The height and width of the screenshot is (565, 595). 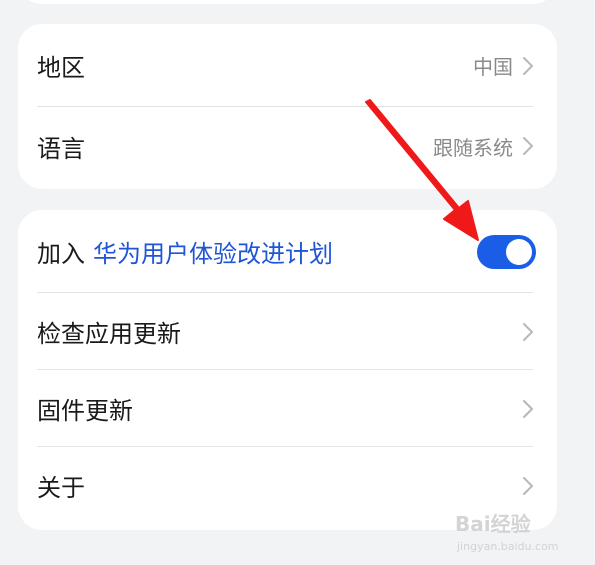 What do you see at coordinates (61, 68) in the screenshot?
I see `region-label: 地区` at bounding box center [61, 68].